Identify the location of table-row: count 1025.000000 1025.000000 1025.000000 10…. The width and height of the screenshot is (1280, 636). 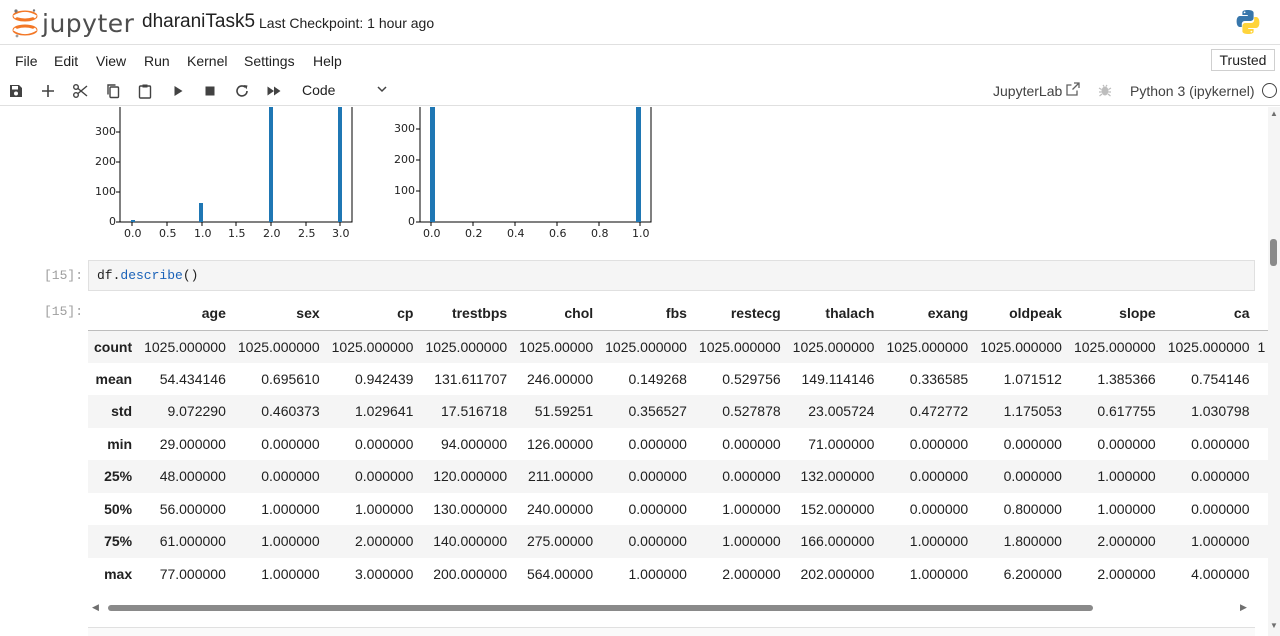
(678, 346).